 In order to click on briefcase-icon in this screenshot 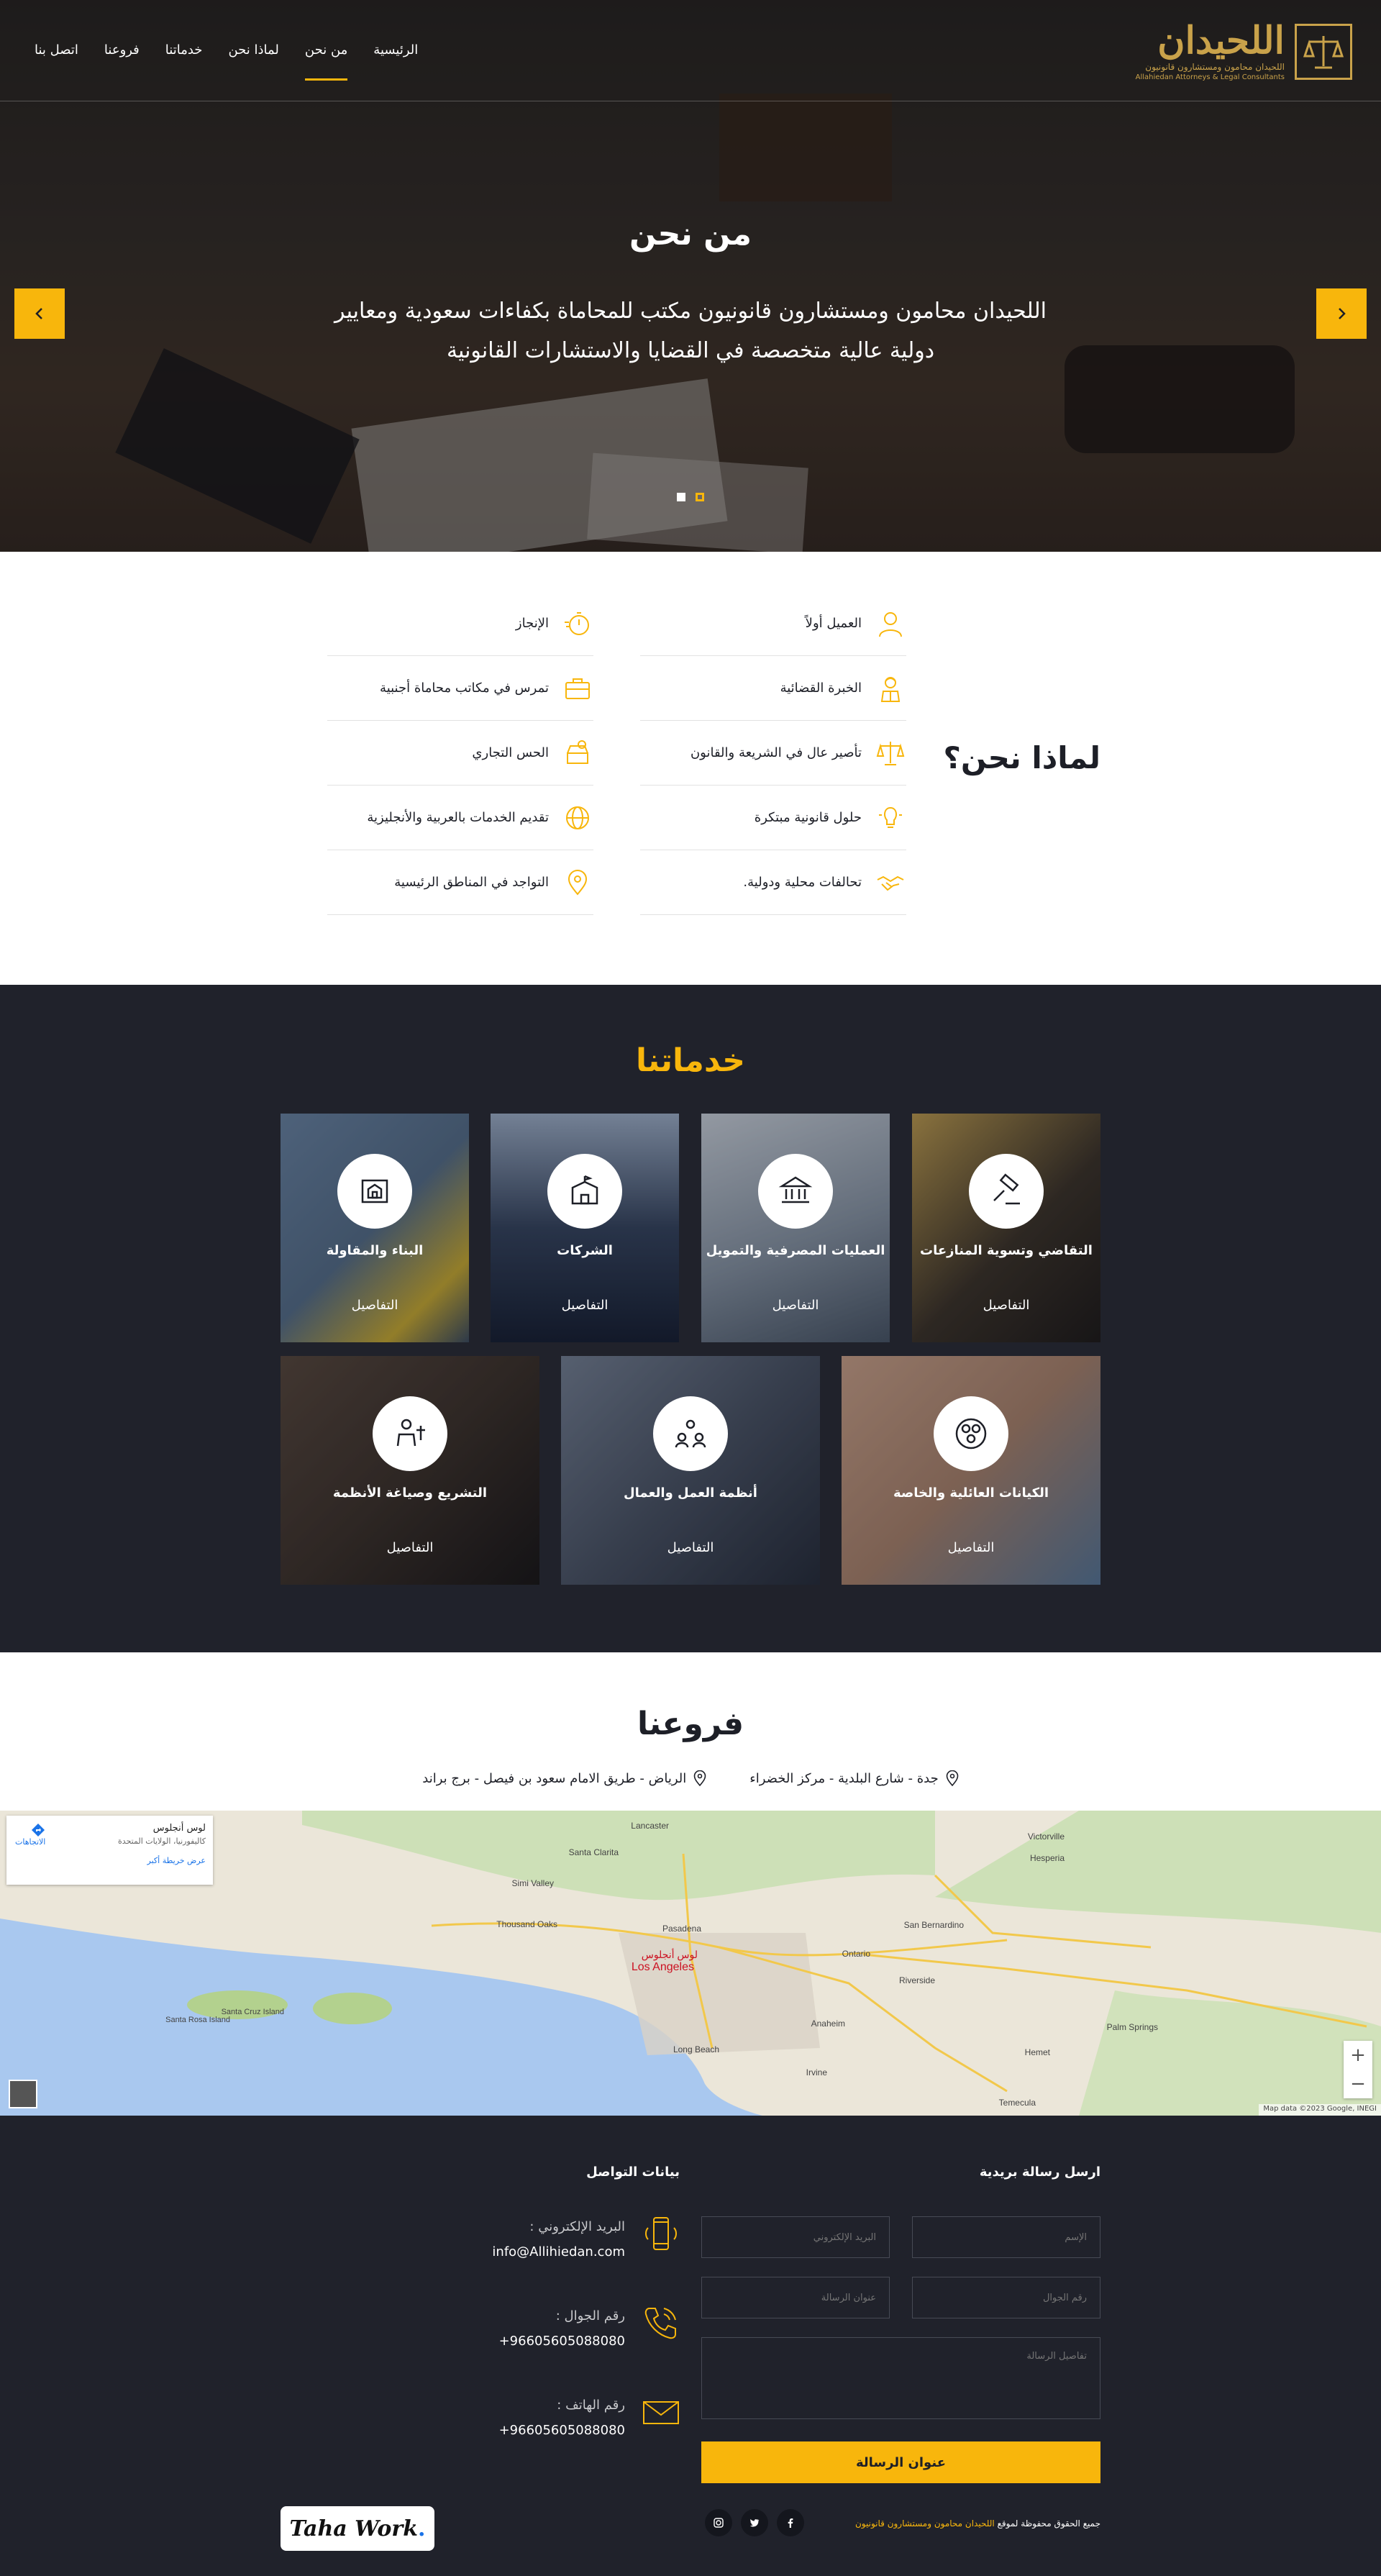, I will do `click(577, 688)`.